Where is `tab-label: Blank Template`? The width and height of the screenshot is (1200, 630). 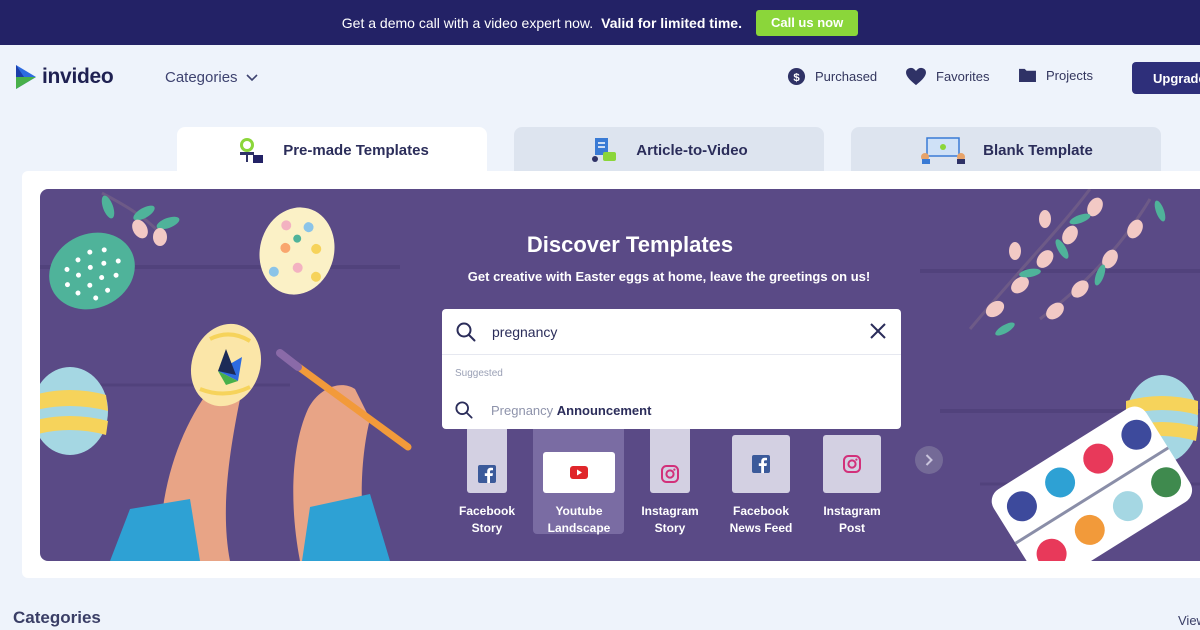 tab-label: Blank Template is located at coordinates (1038, 150).